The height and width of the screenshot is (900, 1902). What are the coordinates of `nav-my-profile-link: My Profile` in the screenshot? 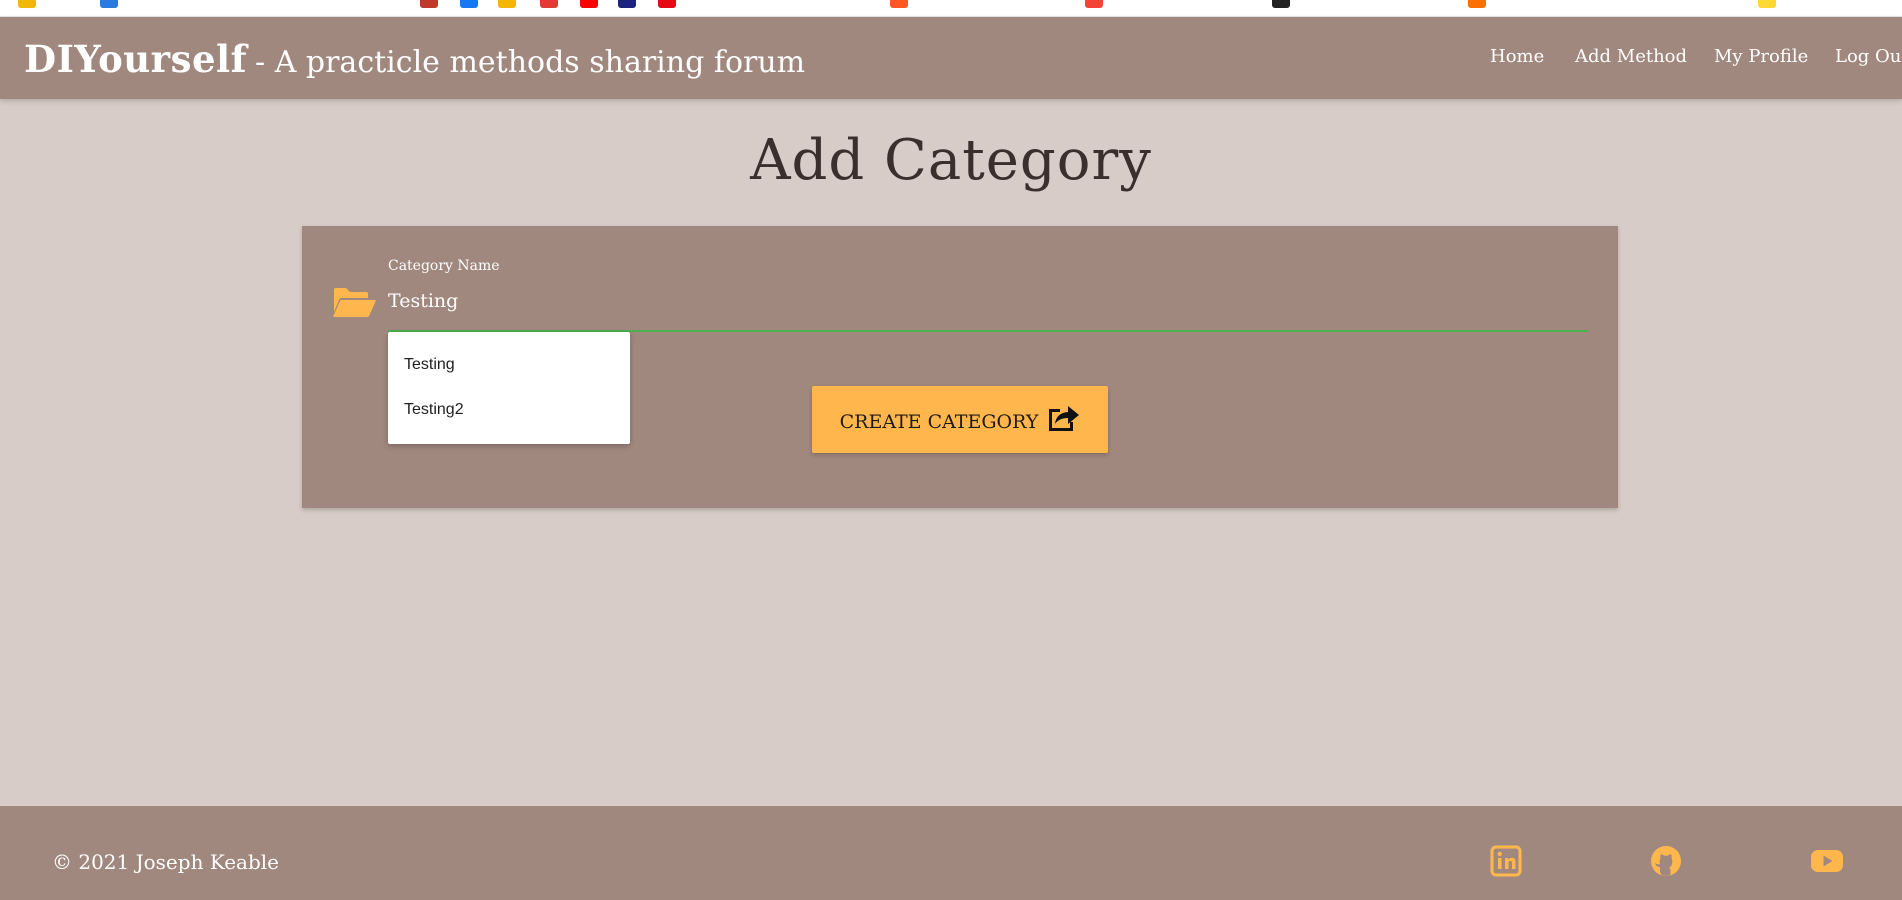 It's located at (1761, 56).